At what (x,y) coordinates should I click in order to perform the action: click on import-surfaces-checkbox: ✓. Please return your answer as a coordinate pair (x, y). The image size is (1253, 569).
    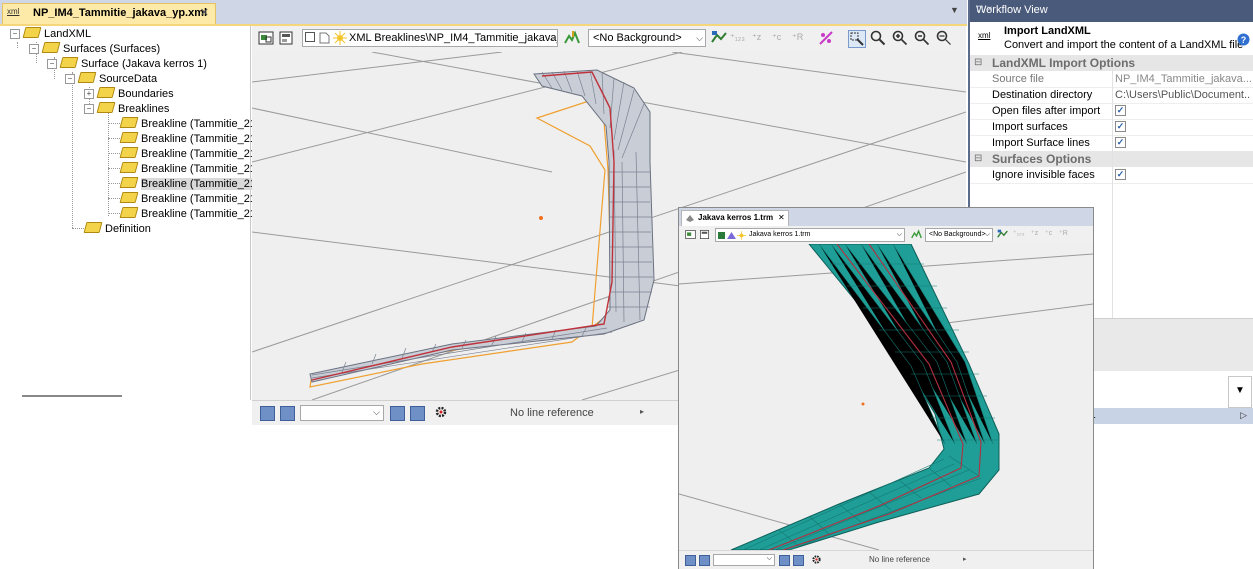
    Looking at the image, I should click on (1120, 126).